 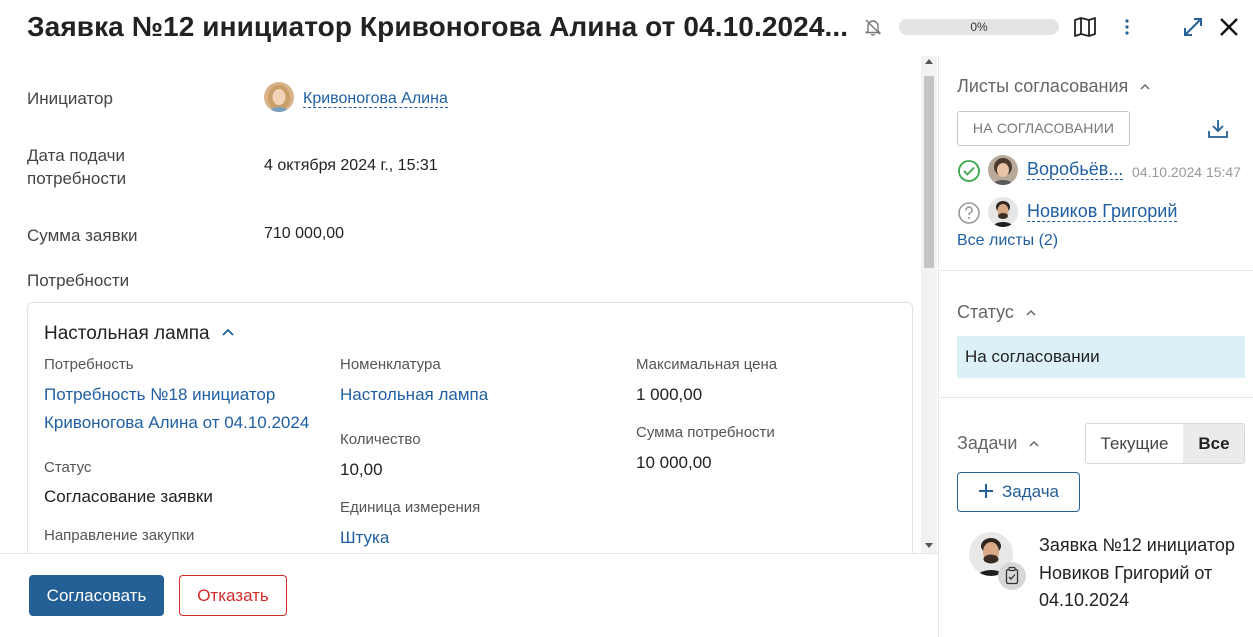 I want to click on approval-item: Воробьёв... 04.10.2024 15:47, so click(x=1105, y=171).